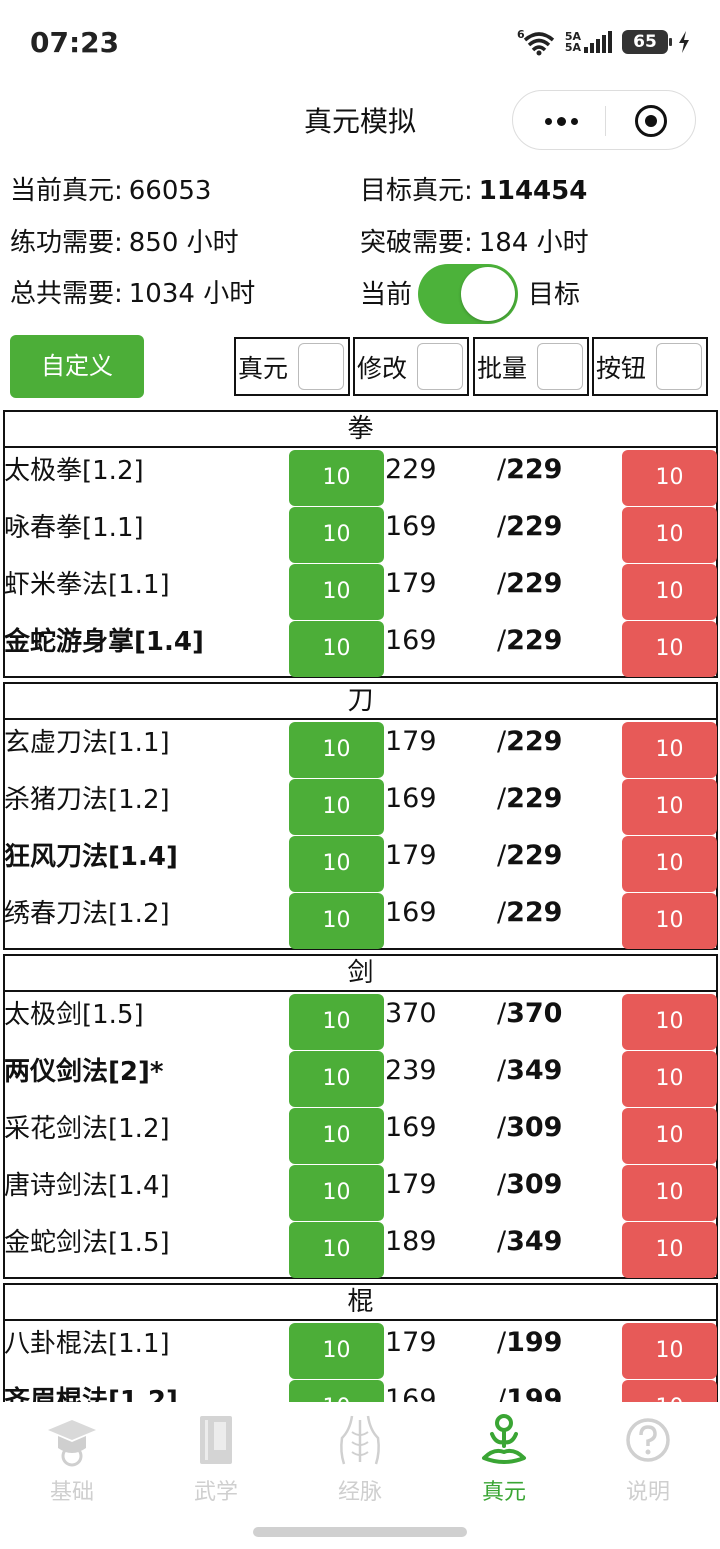  Describe the element at coordinates (87, 1344) in the screenshot. I see `skill-name: 八卦棍法[1.1]` at that location.